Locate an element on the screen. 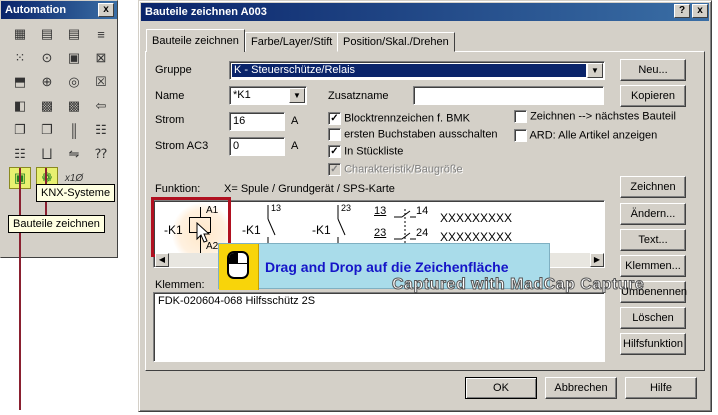  name-select-value: *K1 is located at coordinates (242, 95).